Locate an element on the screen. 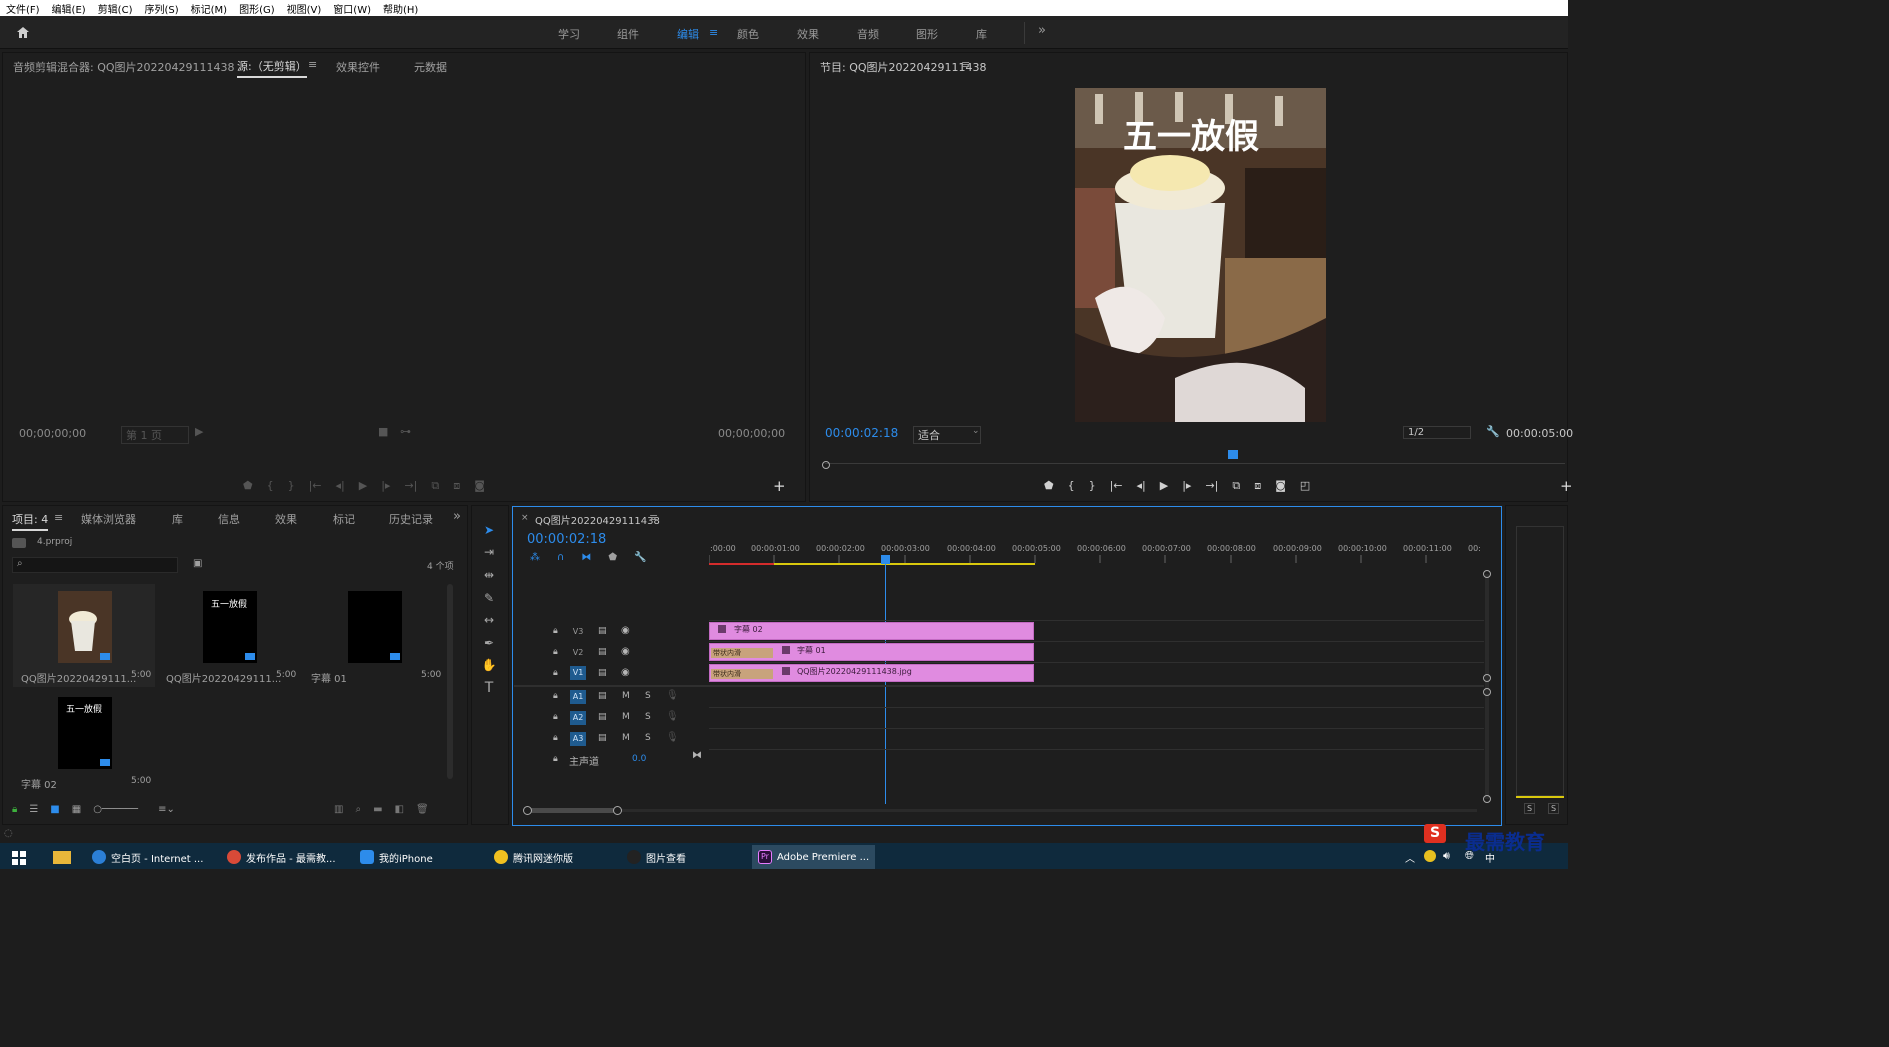  menu-help: 帮助(H) is located at coordinates (400, 8).